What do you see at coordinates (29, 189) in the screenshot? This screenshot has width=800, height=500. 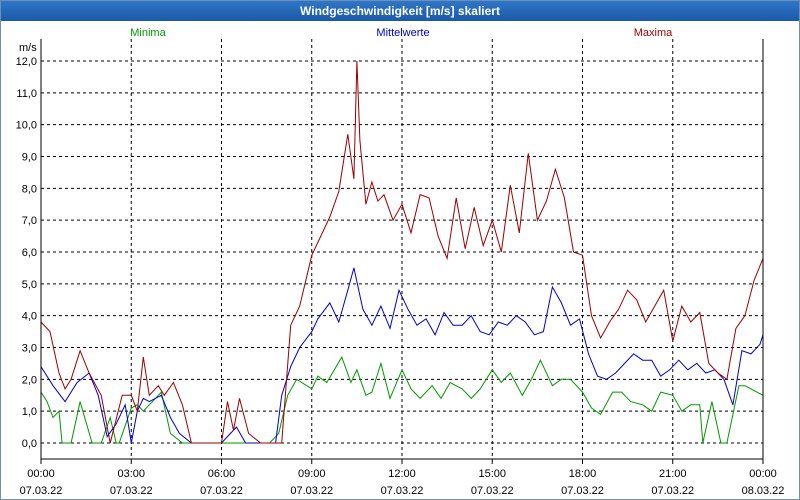 I see `y-tick-label: 8,0` at bounding box center [29, 189].